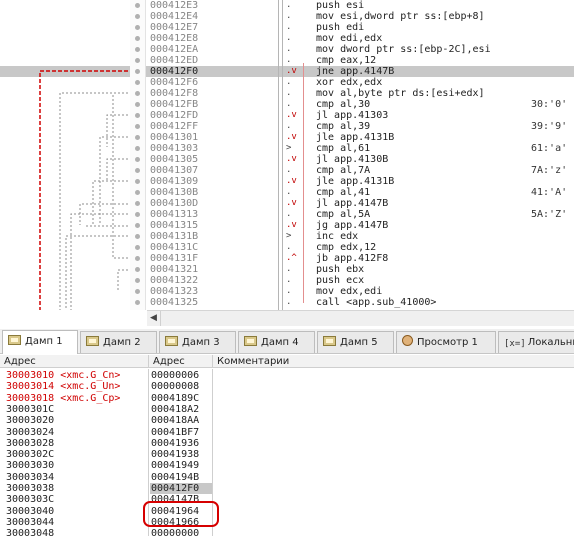 The height and width of the screenshot is (539, 574). Describe the element at coordinates (174, 258) in the screenshot. I see `instruction-address: 0004131F` at that location.